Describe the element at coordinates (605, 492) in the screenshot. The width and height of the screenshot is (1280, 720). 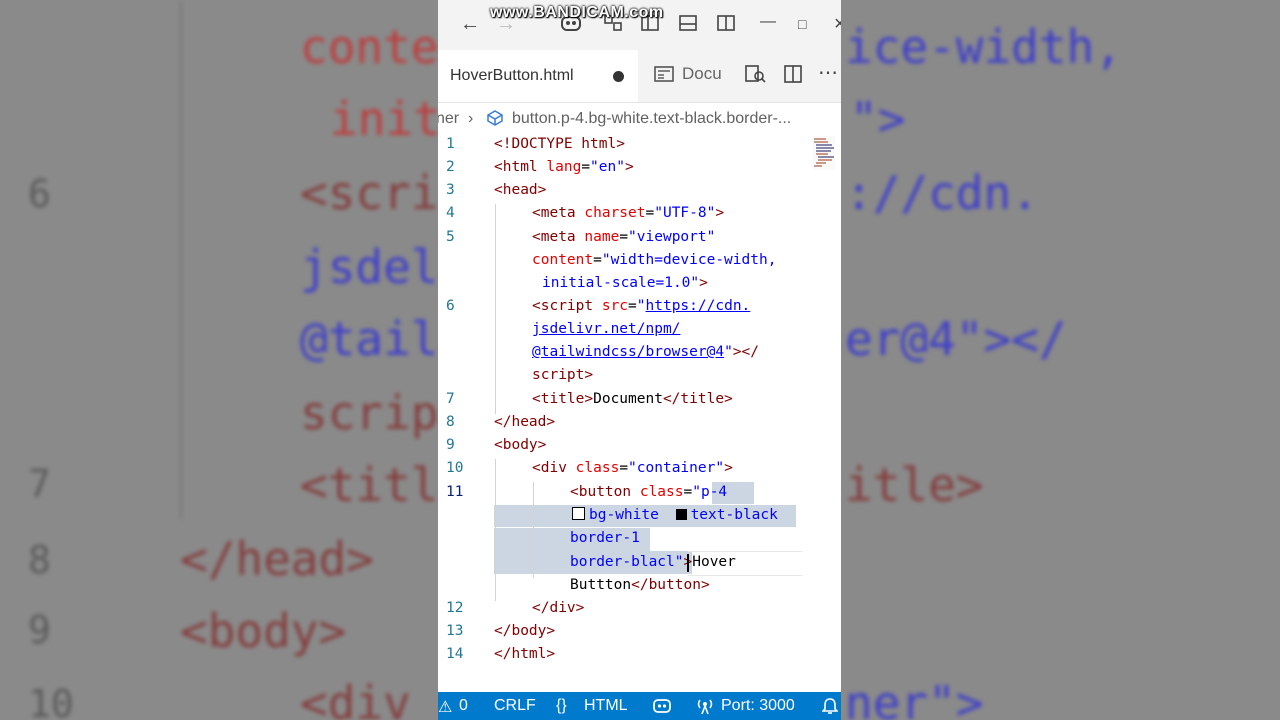
I see `code-token: <button` at that location.